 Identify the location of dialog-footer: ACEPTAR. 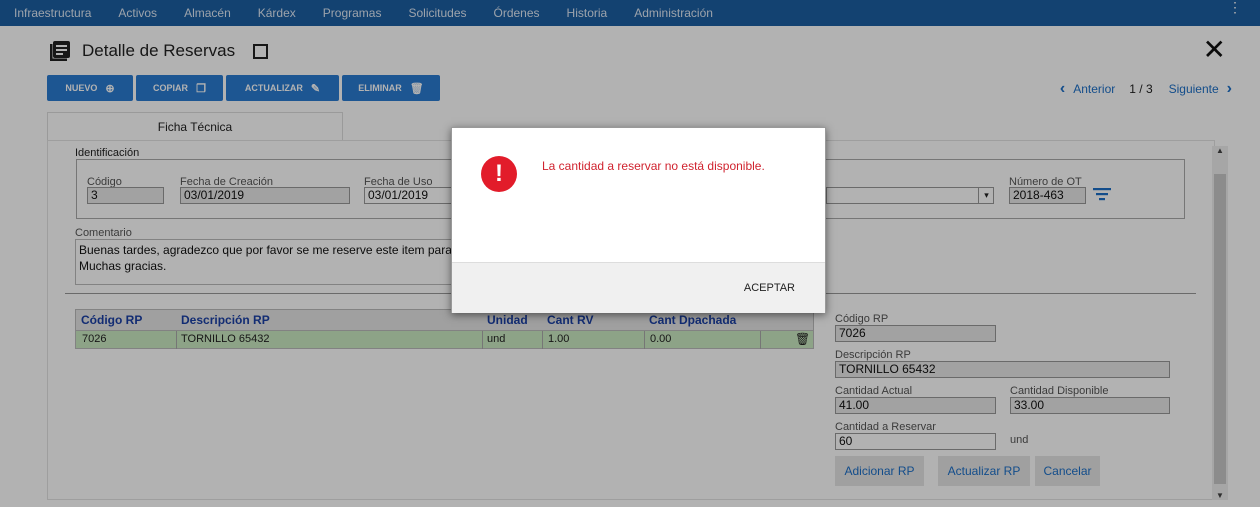
(638, 287).